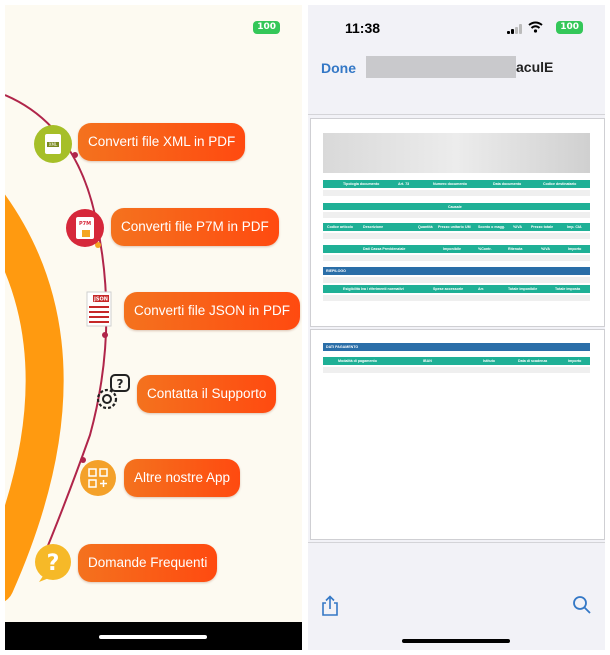 This screenshot has height=655, width=610. What do you see at coordinates (515, 249) in the screenshot?
I see `table-header-cell: Ritenuta` at bounding box center [515, 249].